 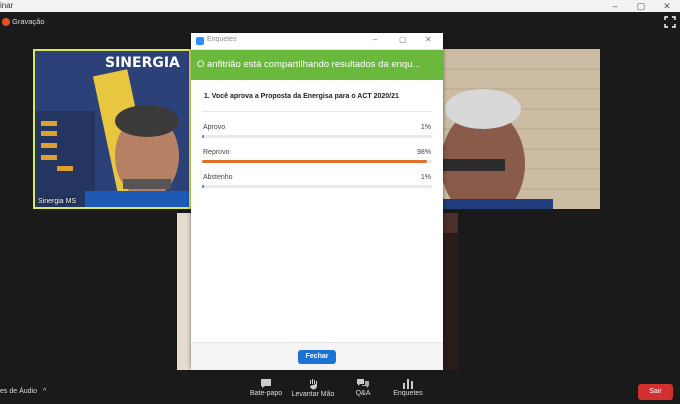 I want to click on raise-hand-icon, so click(x=313, y=384).